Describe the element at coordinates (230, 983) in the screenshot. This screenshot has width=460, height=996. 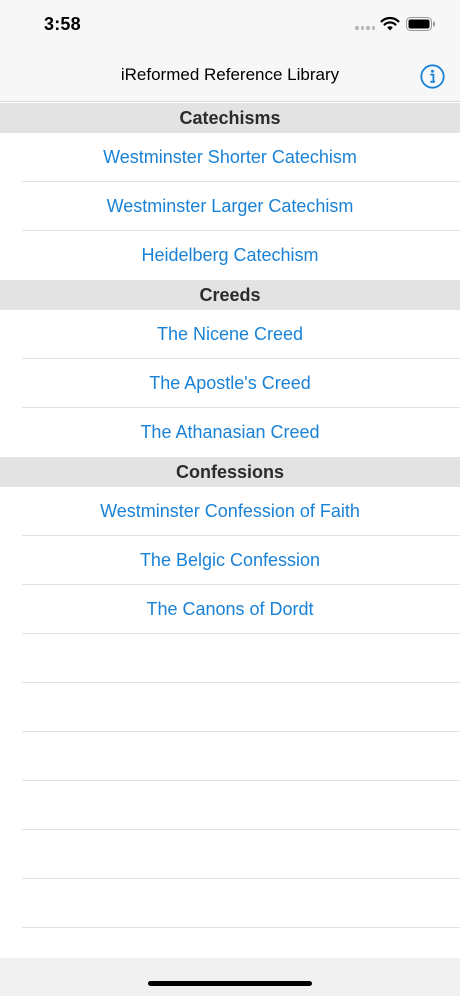
I see `home-indicator` at that location.